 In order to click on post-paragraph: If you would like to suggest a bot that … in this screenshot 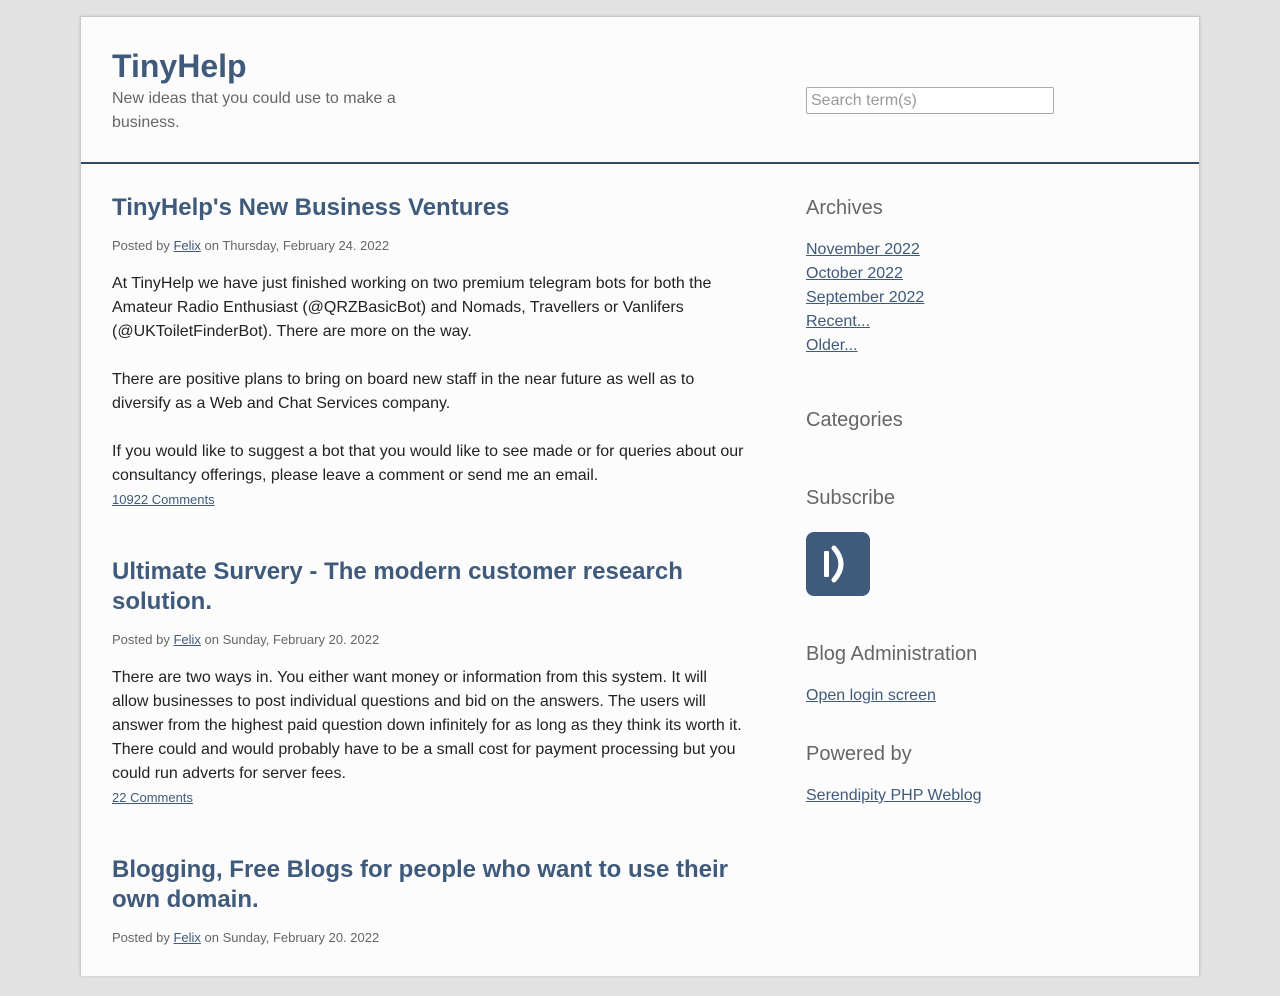, I will do `click(428, 463)`.